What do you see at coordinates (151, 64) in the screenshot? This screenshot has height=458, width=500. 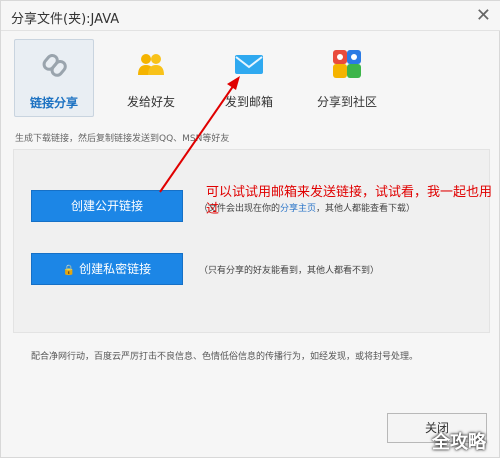 I see `friends-icon` at bounding box center [151, 64].